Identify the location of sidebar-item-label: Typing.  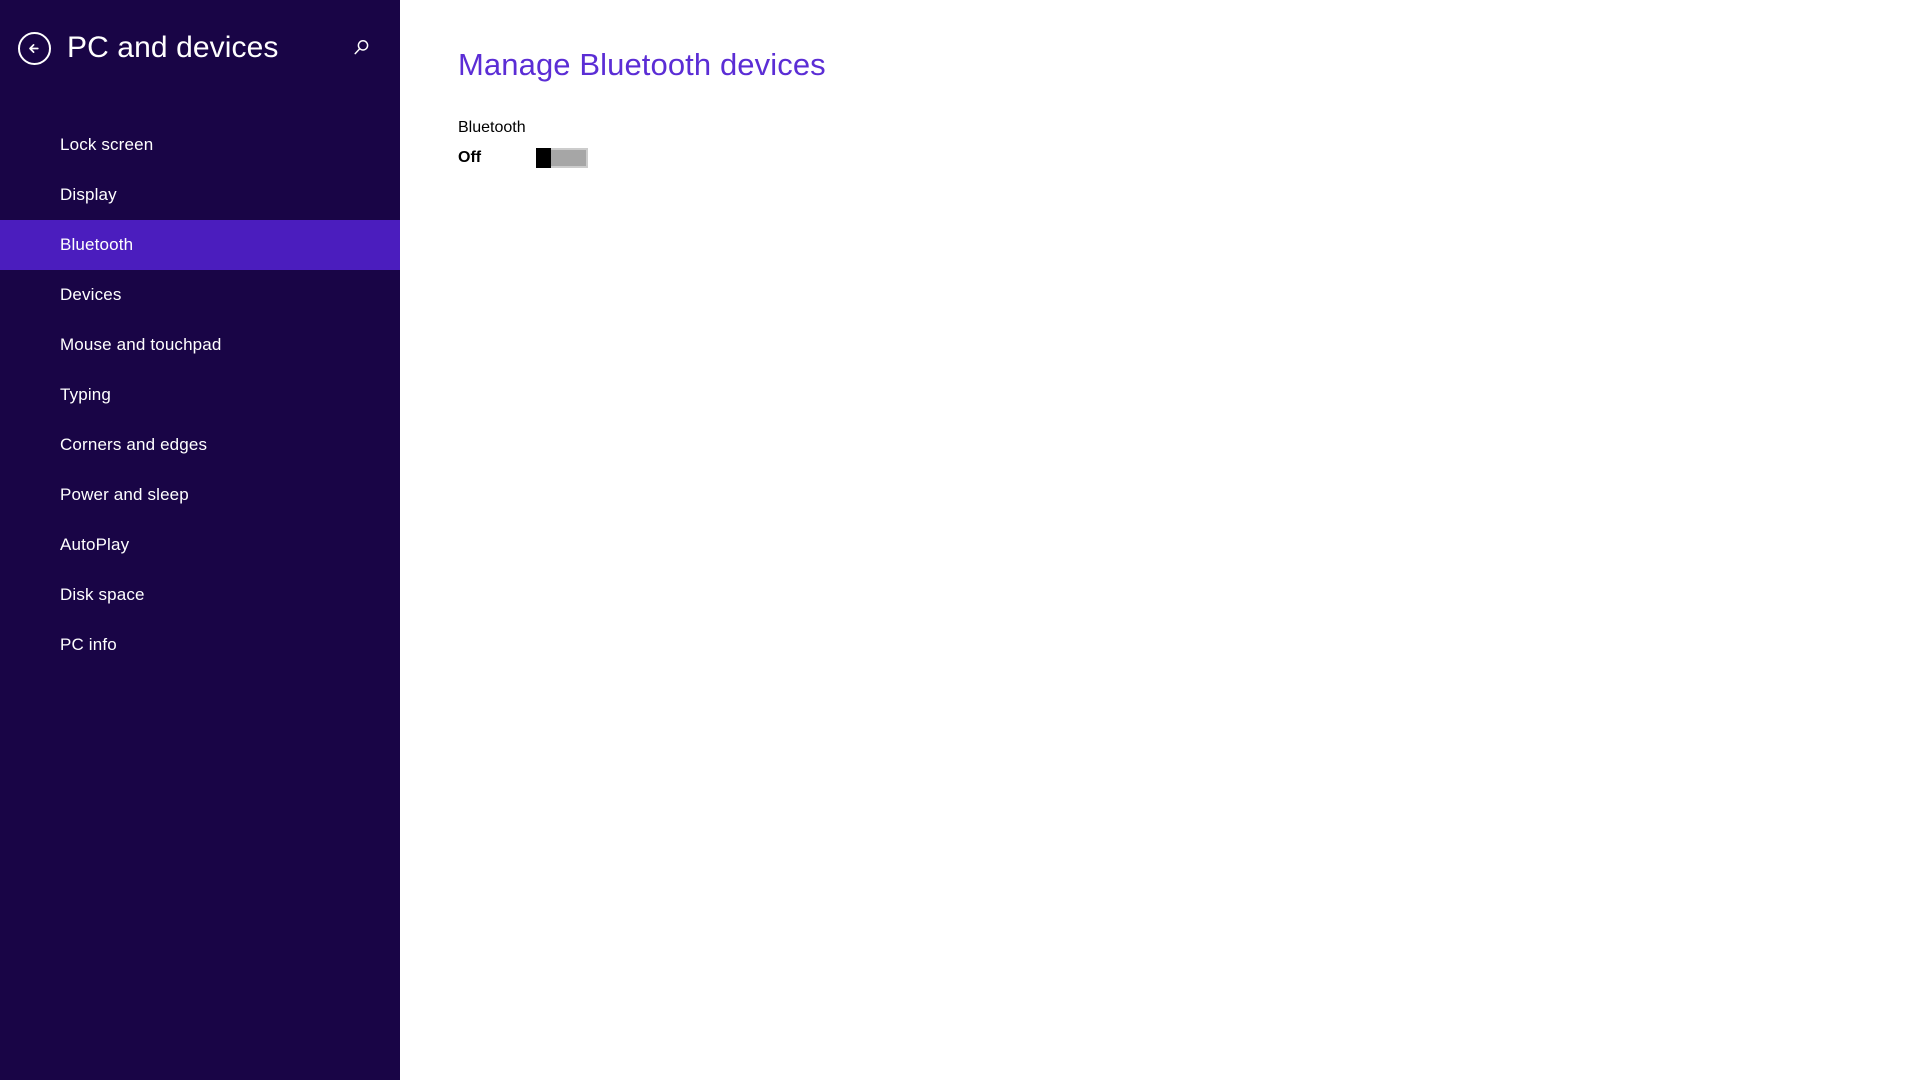
(85, 394).